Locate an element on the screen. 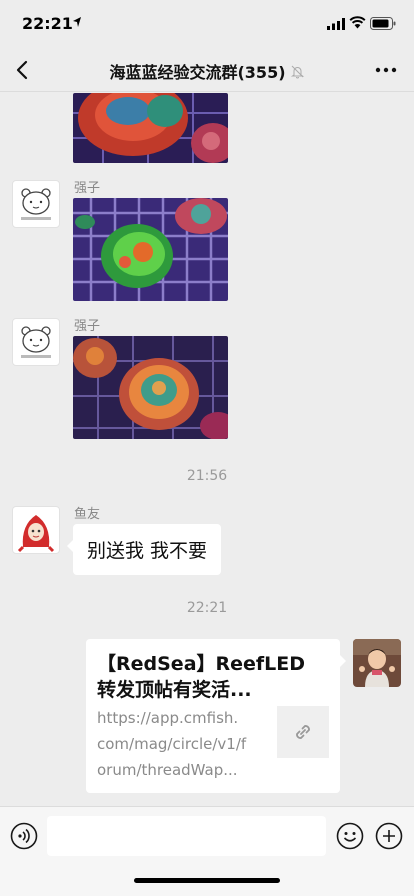 This screenshot has height=896, width=414. emoji-icon is located at coordinates (350, 836).